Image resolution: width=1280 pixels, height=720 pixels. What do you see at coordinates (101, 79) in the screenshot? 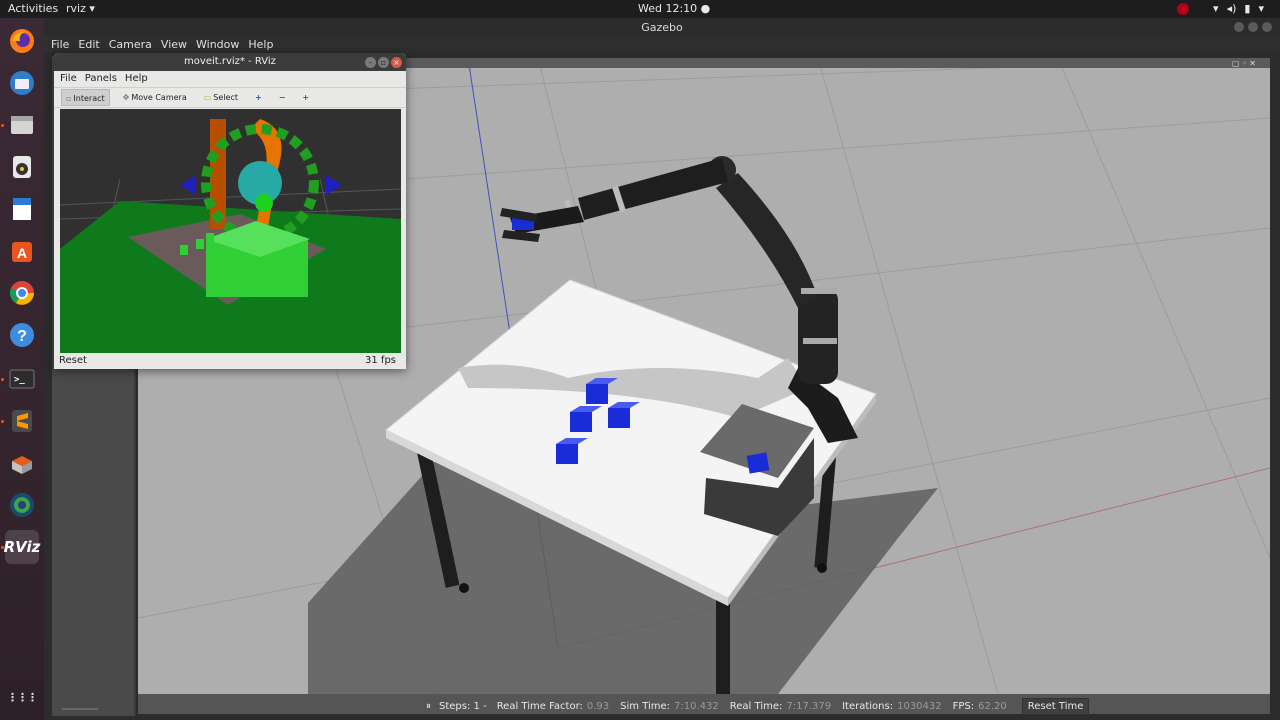
I see `rviz-menu-panels: Panels` at bounding box center [101, 79].